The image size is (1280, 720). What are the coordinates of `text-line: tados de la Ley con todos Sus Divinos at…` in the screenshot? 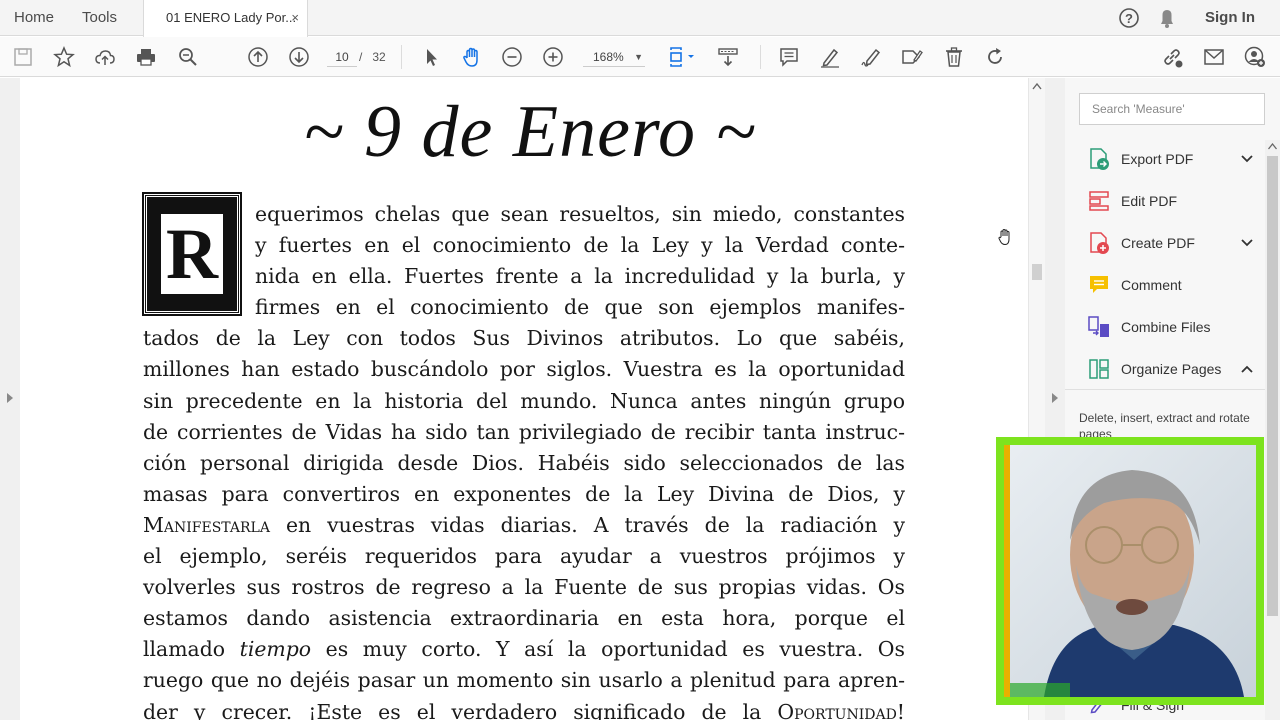 It's located at (524, 338).